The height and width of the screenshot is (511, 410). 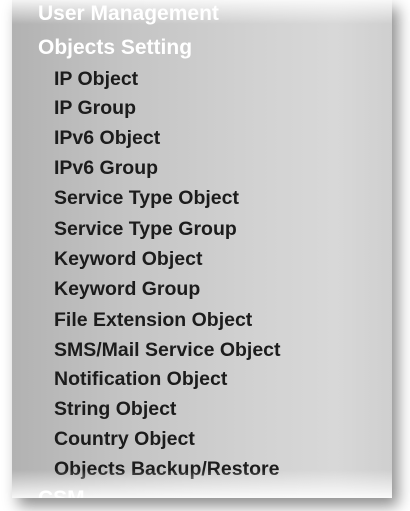 I want to click on menu-item-ipv6-group: IPv6 Group, so click(x=106, y=168).